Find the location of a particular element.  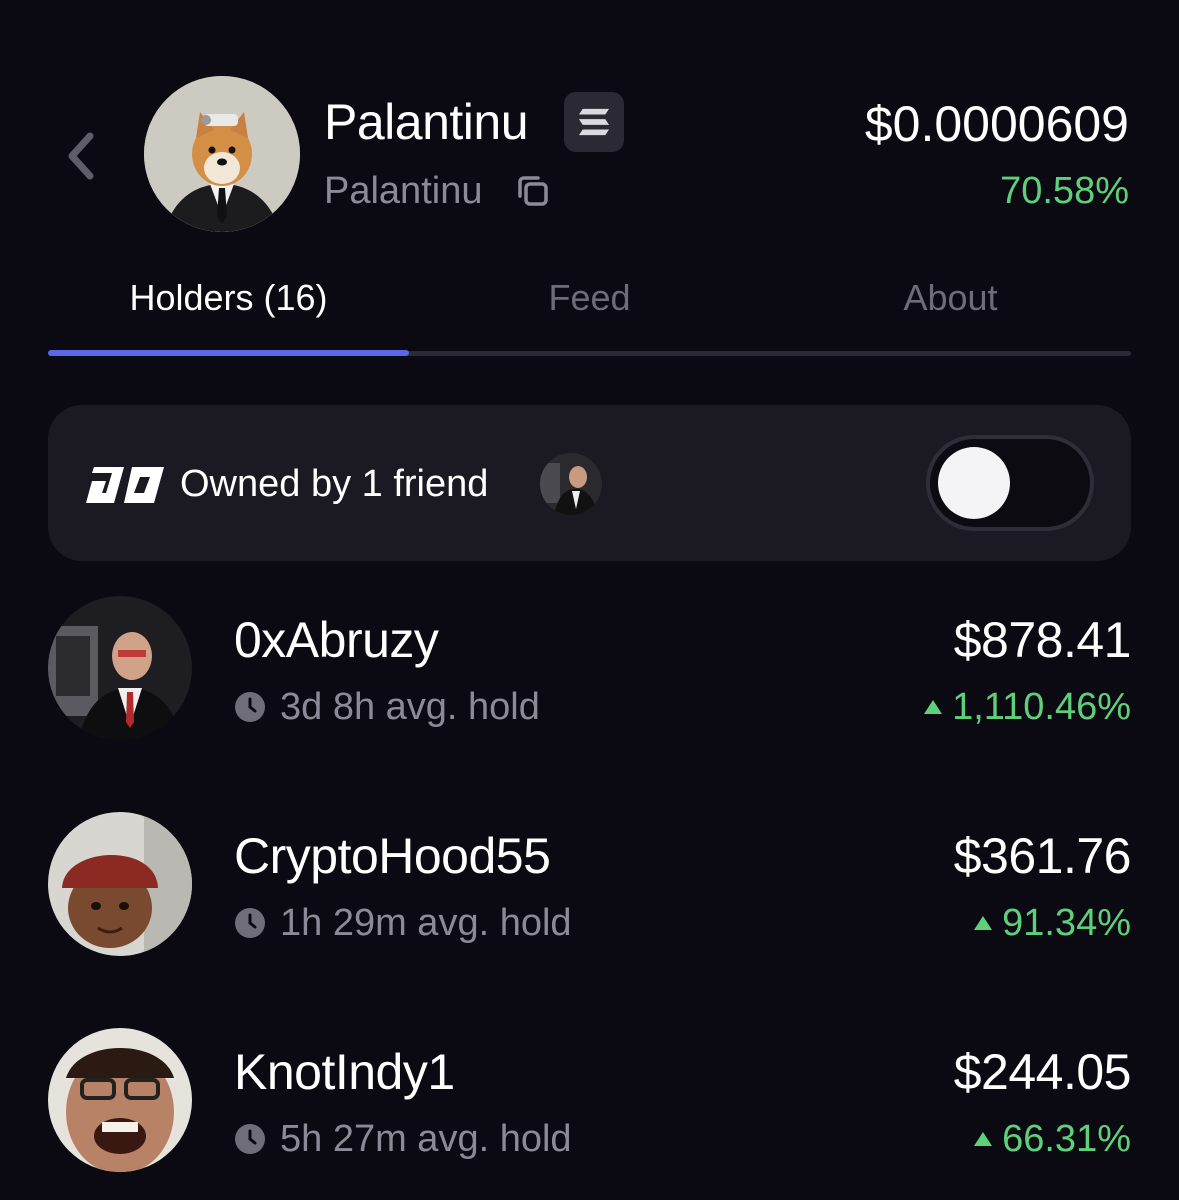

chain-badge is located at coordinates (594, 122).